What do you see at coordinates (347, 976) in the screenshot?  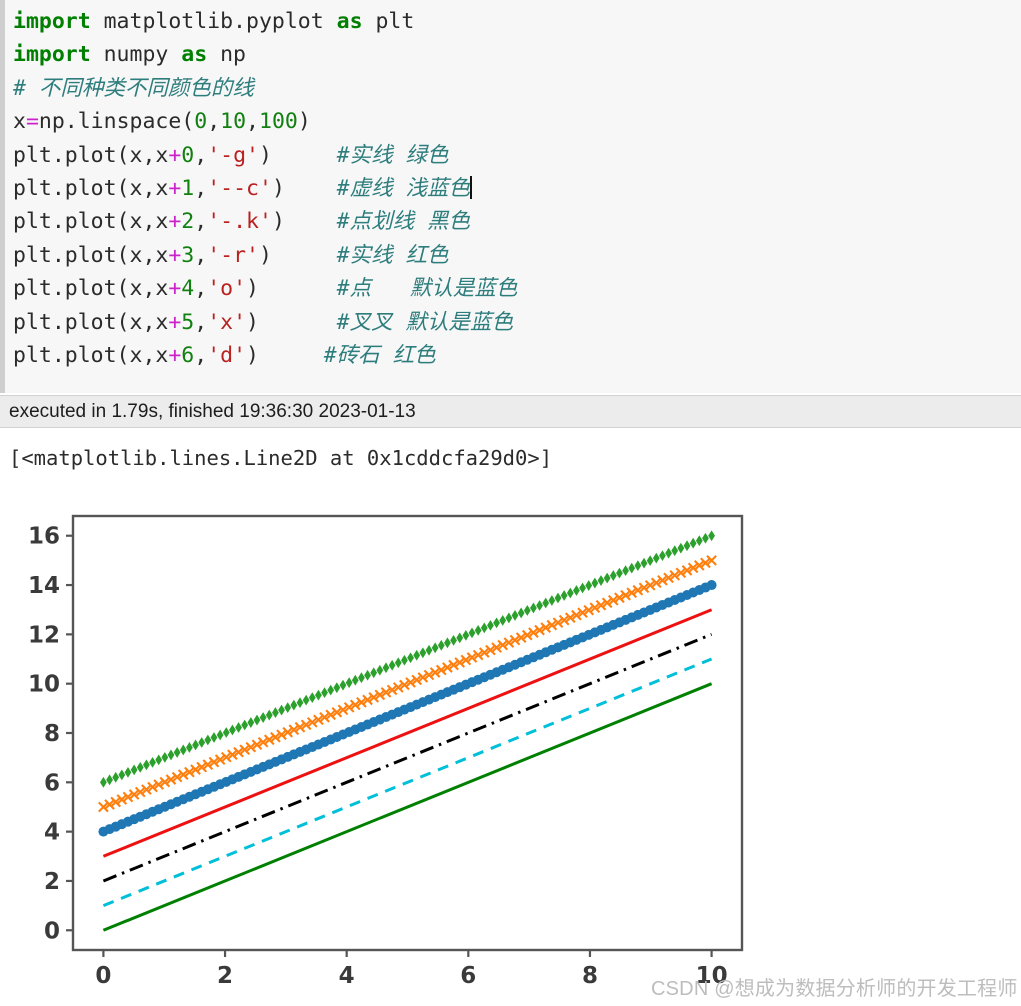 I see `xtick-label: 4` at bounding box center [347, 976].